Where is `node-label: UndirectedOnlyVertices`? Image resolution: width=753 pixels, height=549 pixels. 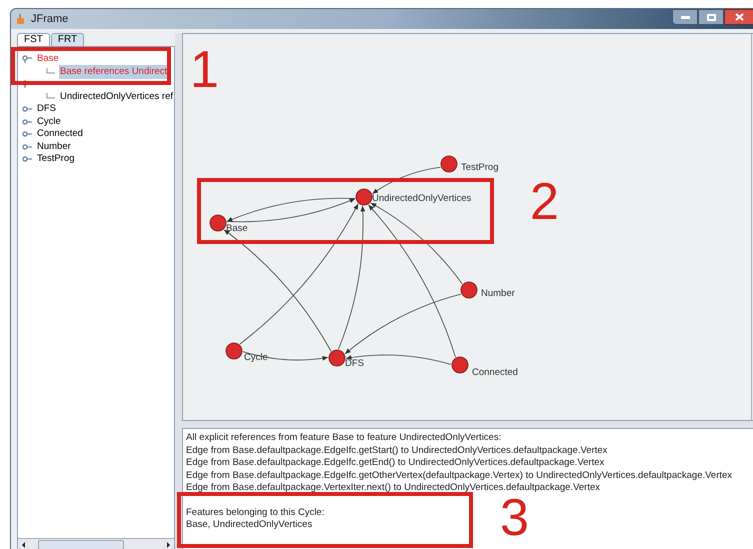
node-label: UndirectedOnlyVertices is located at coordinates (422, 198).